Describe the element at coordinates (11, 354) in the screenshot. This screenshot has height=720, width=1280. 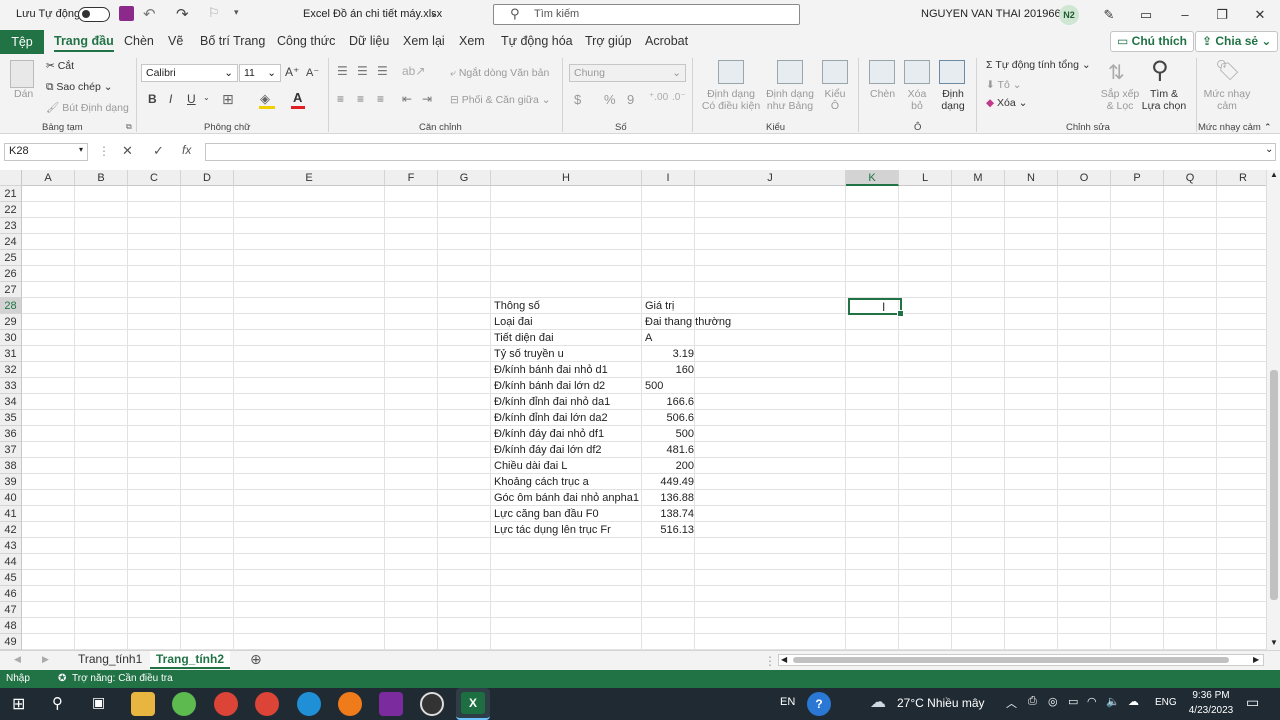
I see `row-header-31: 31` at that location.